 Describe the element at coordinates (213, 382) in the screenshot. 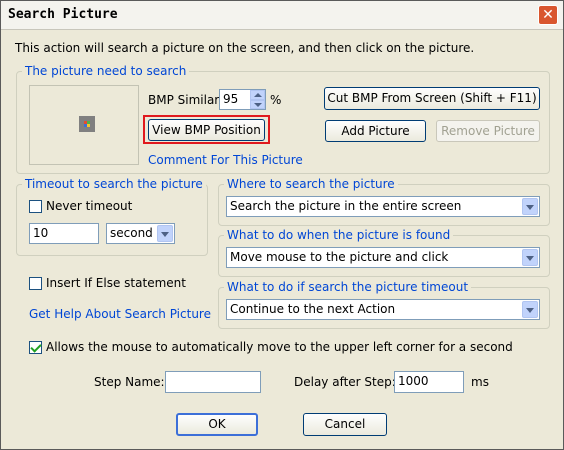

I see `step-name-input` at that location.